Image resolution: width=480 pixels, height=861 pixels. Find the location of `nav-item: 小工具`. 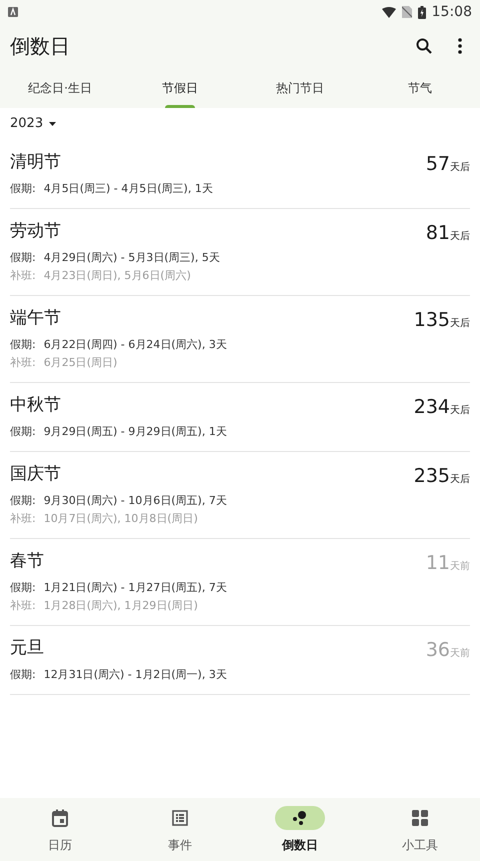

nav-item: 小工具 is located at coordinates (420, 829).